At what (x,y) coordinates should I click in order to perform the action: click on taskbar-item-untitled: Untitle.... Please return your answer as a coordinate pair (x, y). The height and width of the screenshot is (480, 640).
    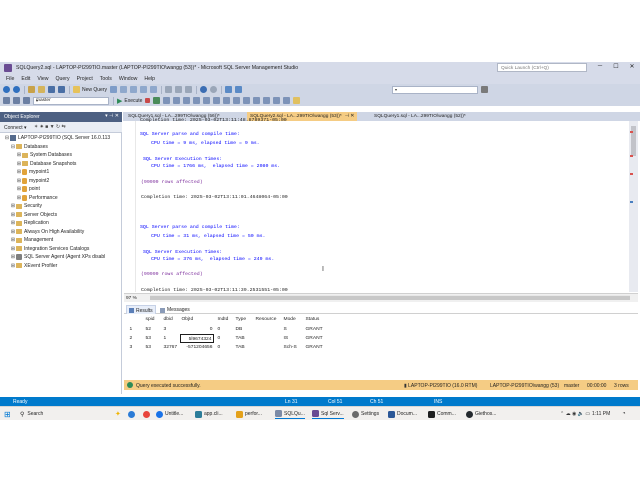
    Looking at the image, I should click on (169, 414).